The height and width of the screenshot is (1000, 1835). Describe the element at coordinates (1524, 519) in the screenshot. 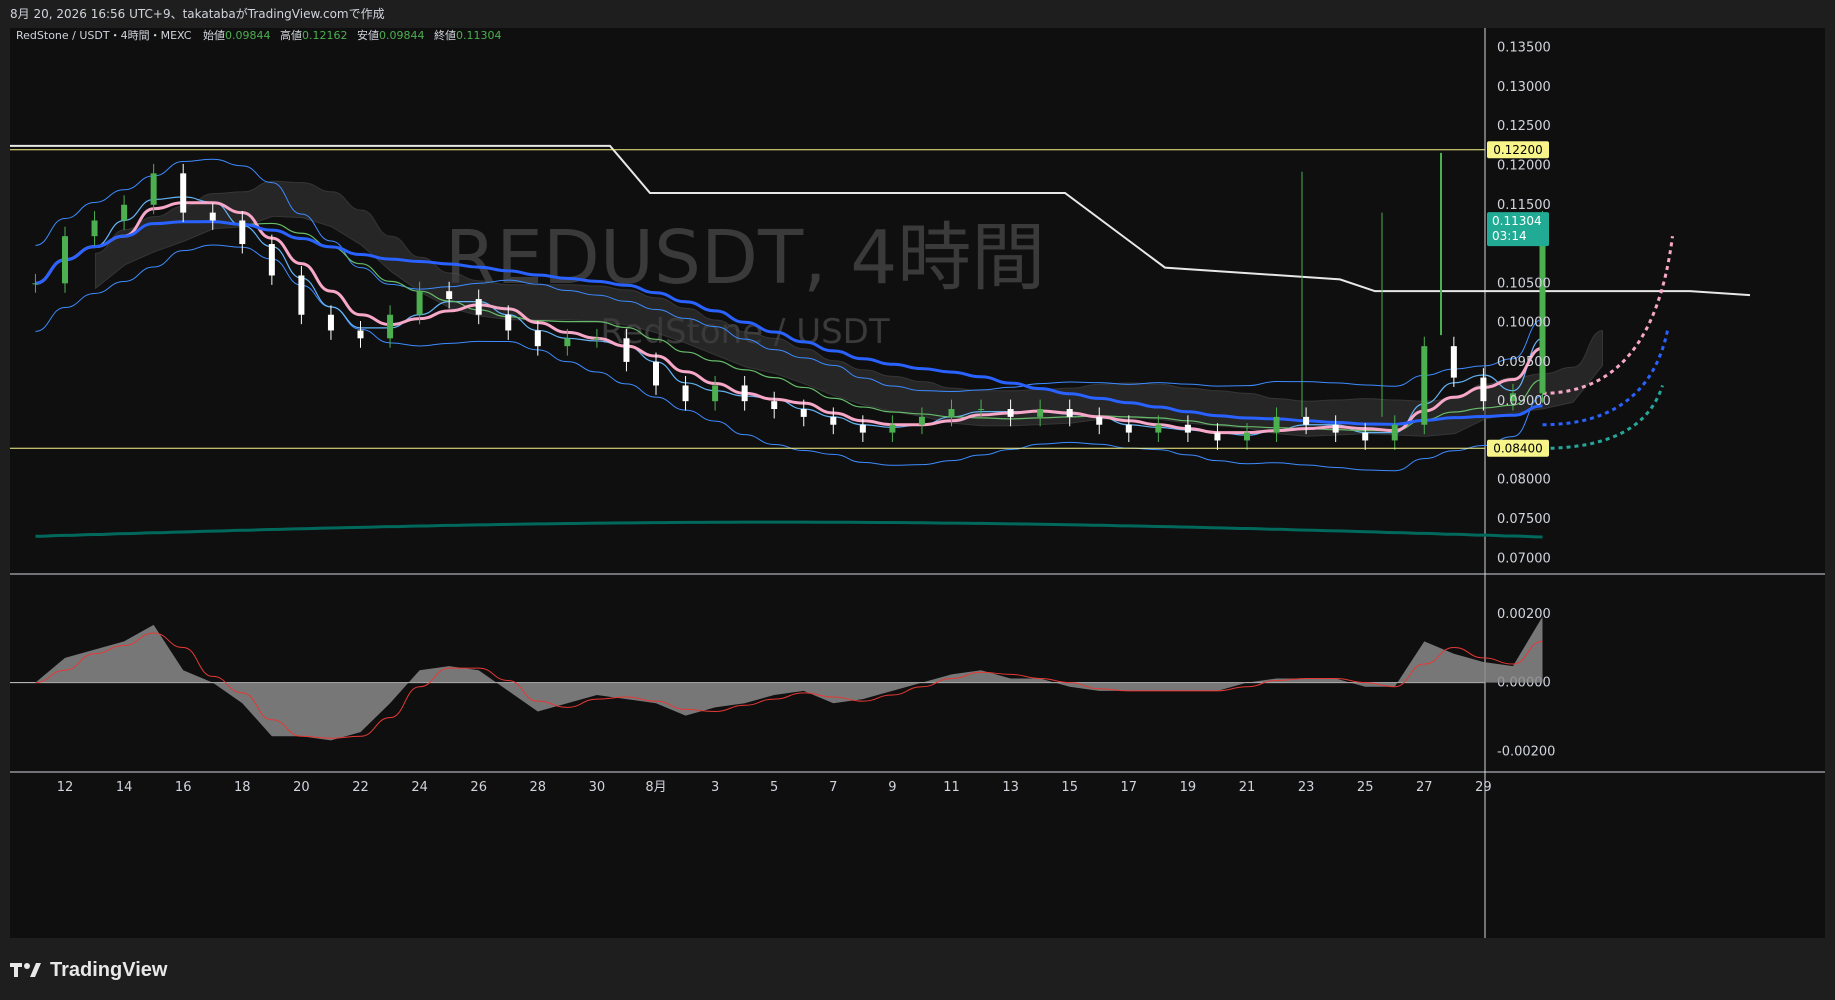

I see `price-axis-tick: 0.07500` at that location.